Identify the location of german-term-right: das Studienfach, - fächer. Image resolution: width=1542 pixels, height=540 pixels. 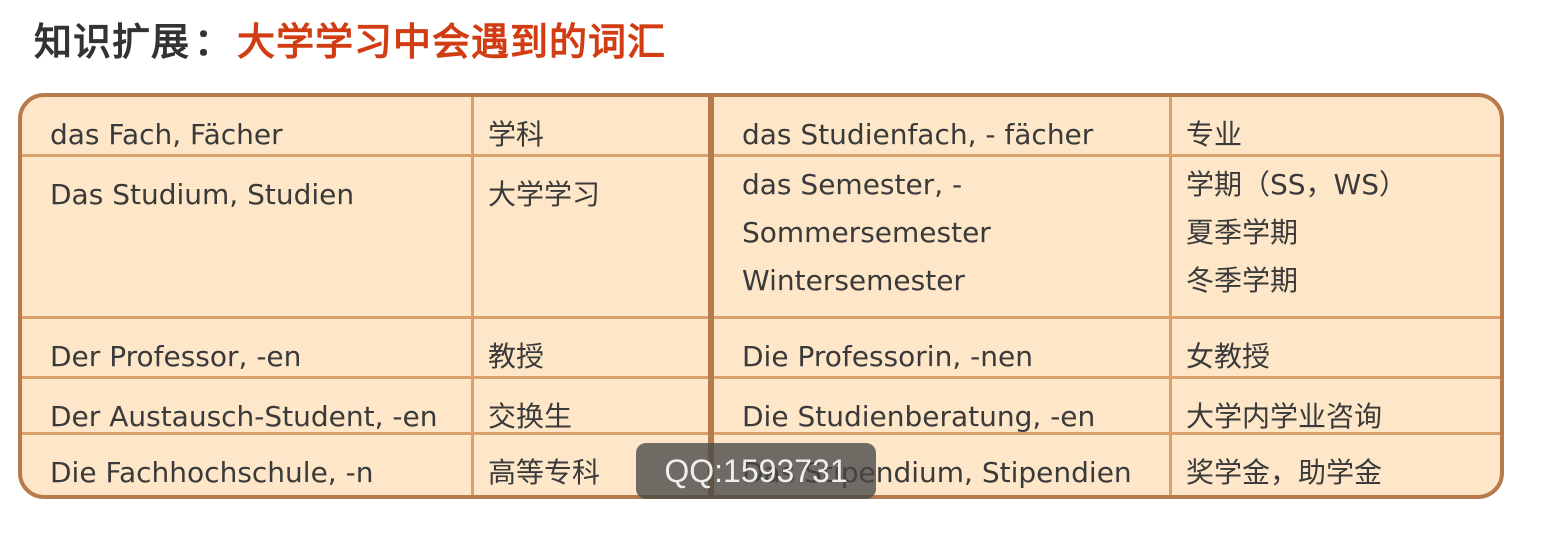
(943, 127).